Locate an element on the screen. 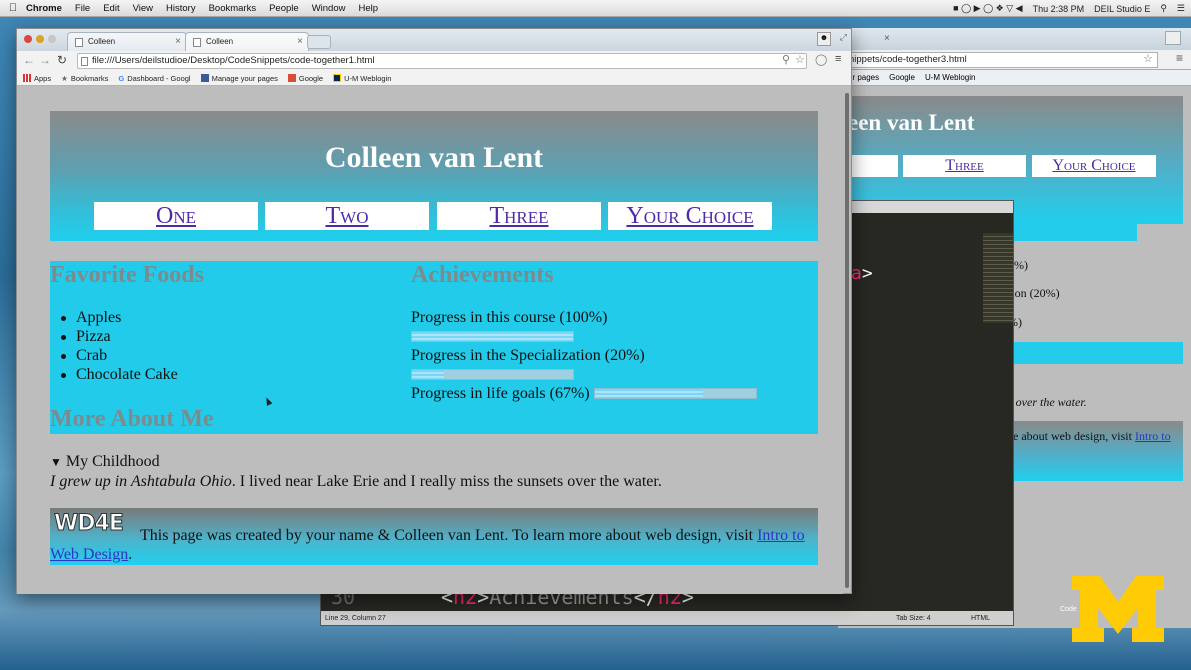 Image resolution: width=1191 pixels, height=670 pixels. tab-size: Tab Size: 4 is located at coordinates (913, 618).